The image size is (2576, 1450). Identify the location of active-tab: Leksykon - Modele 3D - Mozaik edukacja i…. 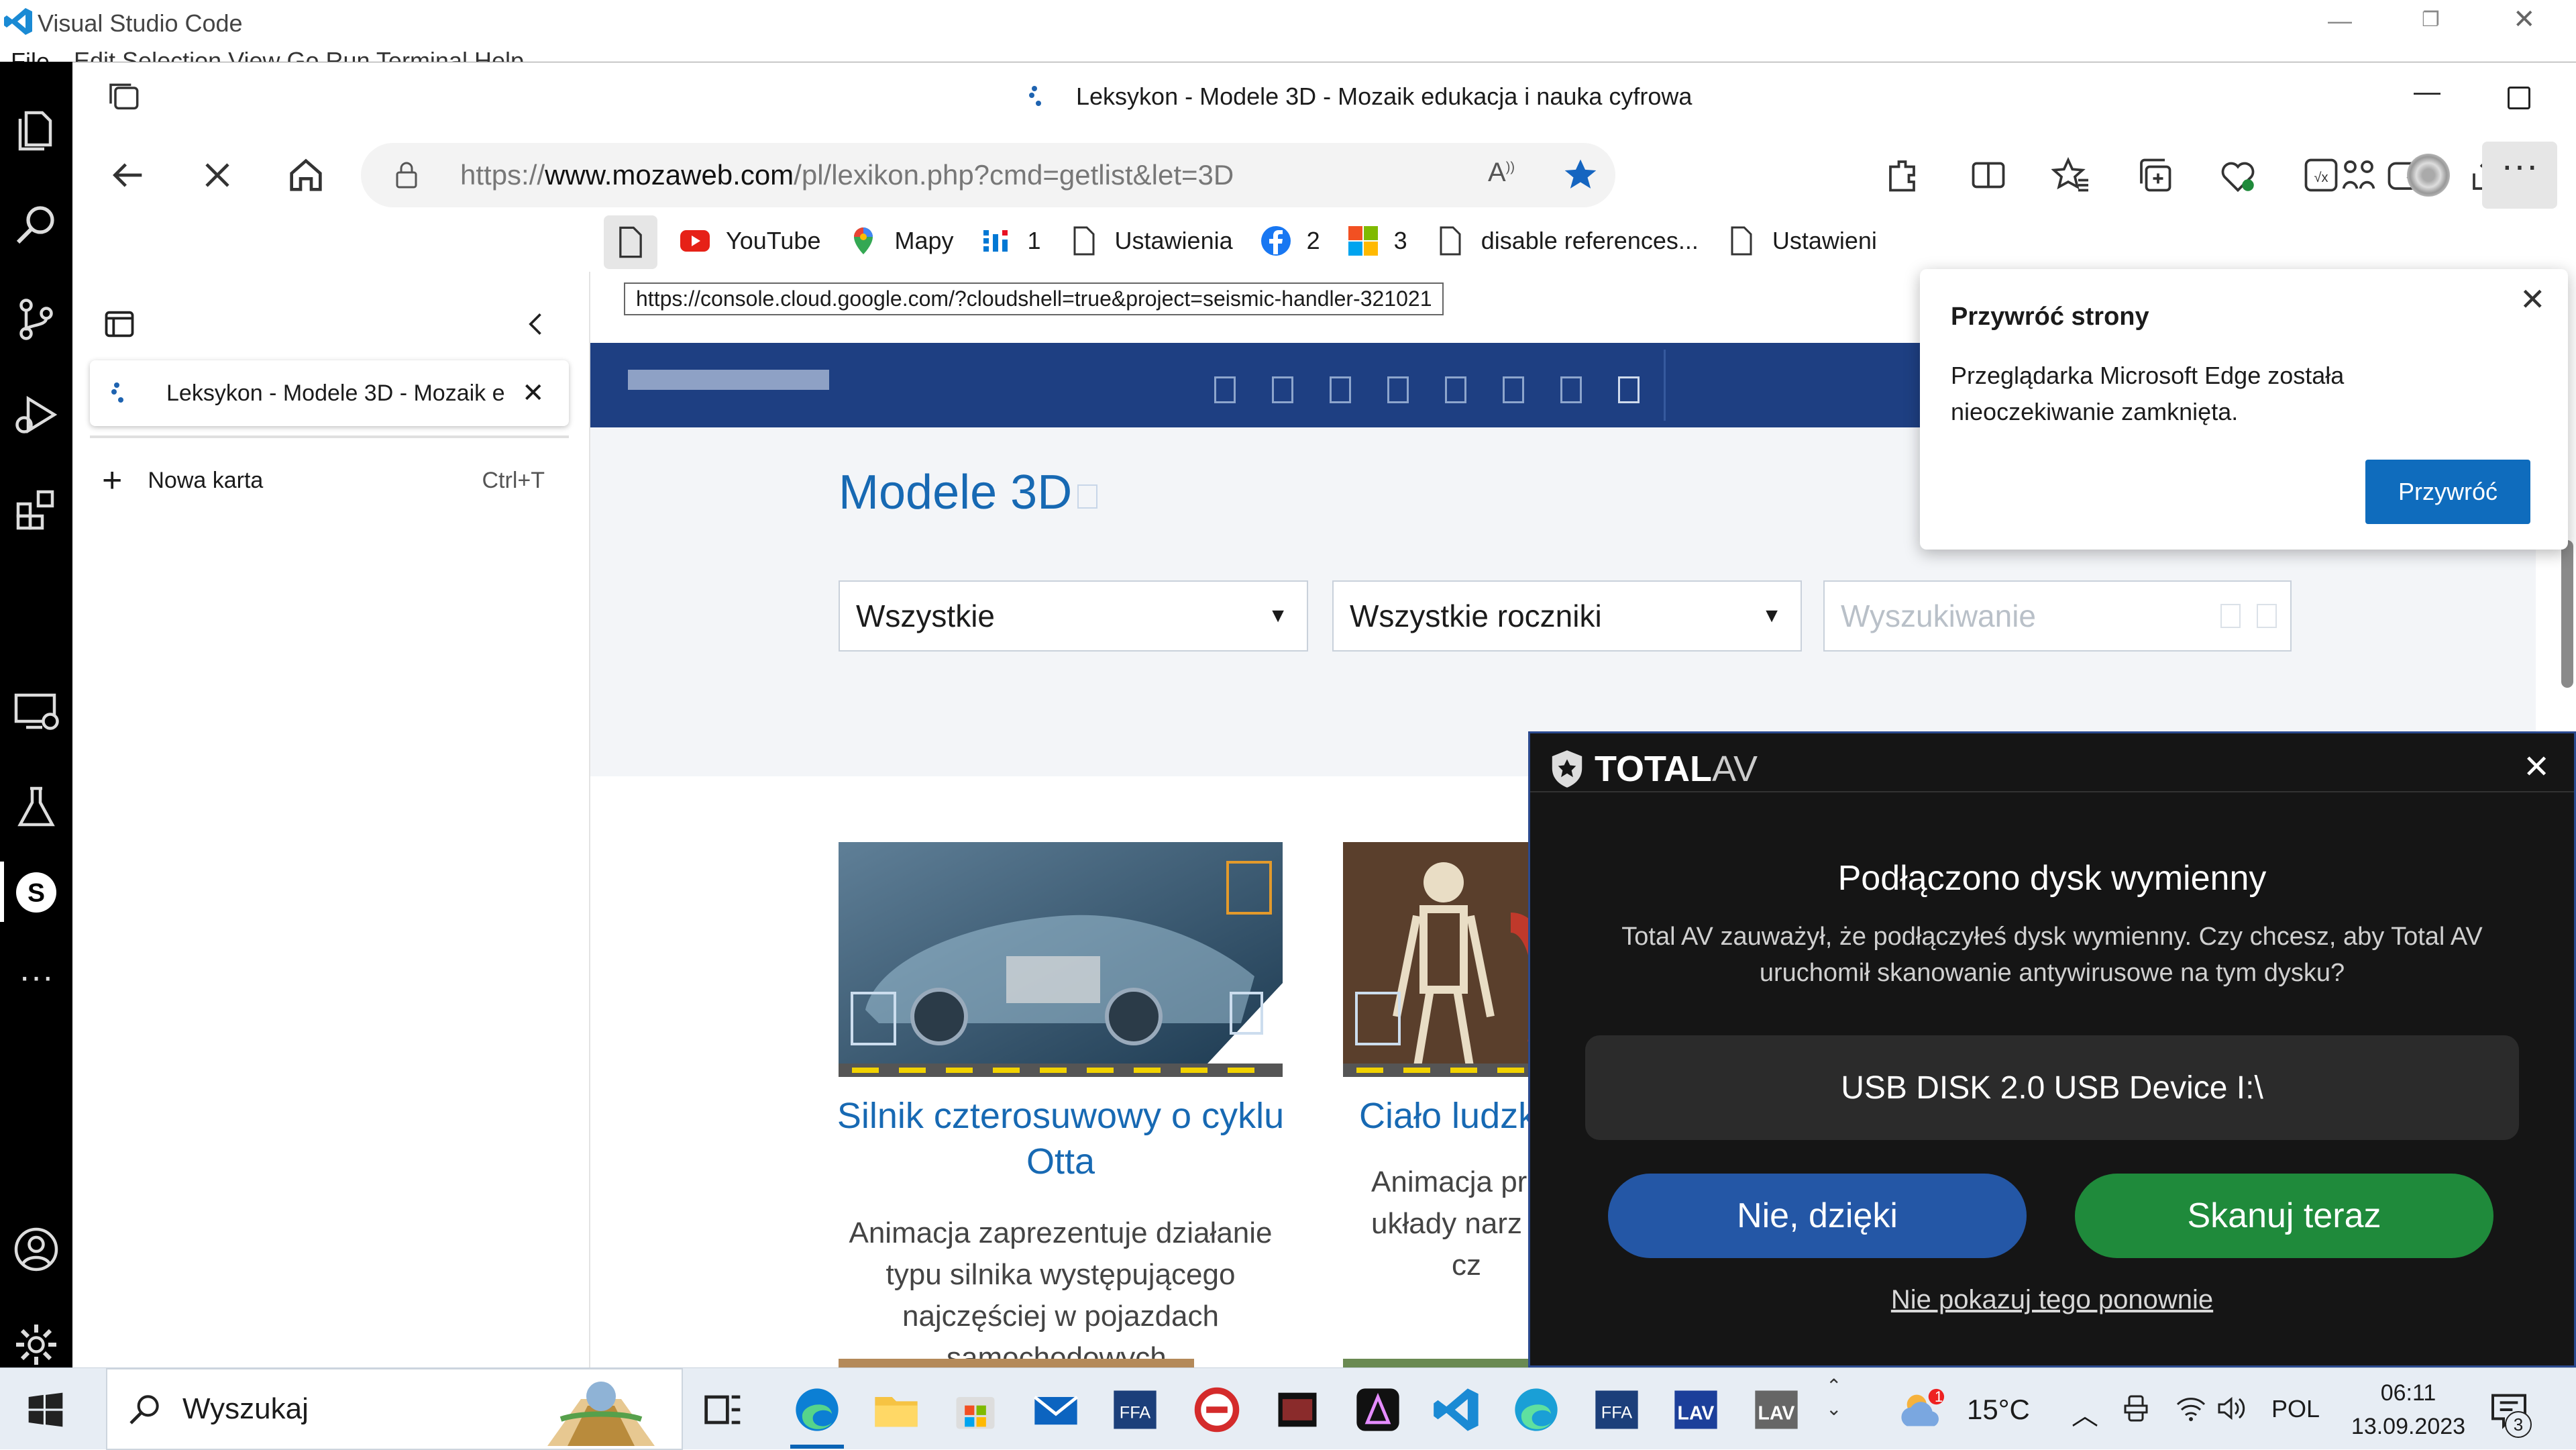
(1358, 97).